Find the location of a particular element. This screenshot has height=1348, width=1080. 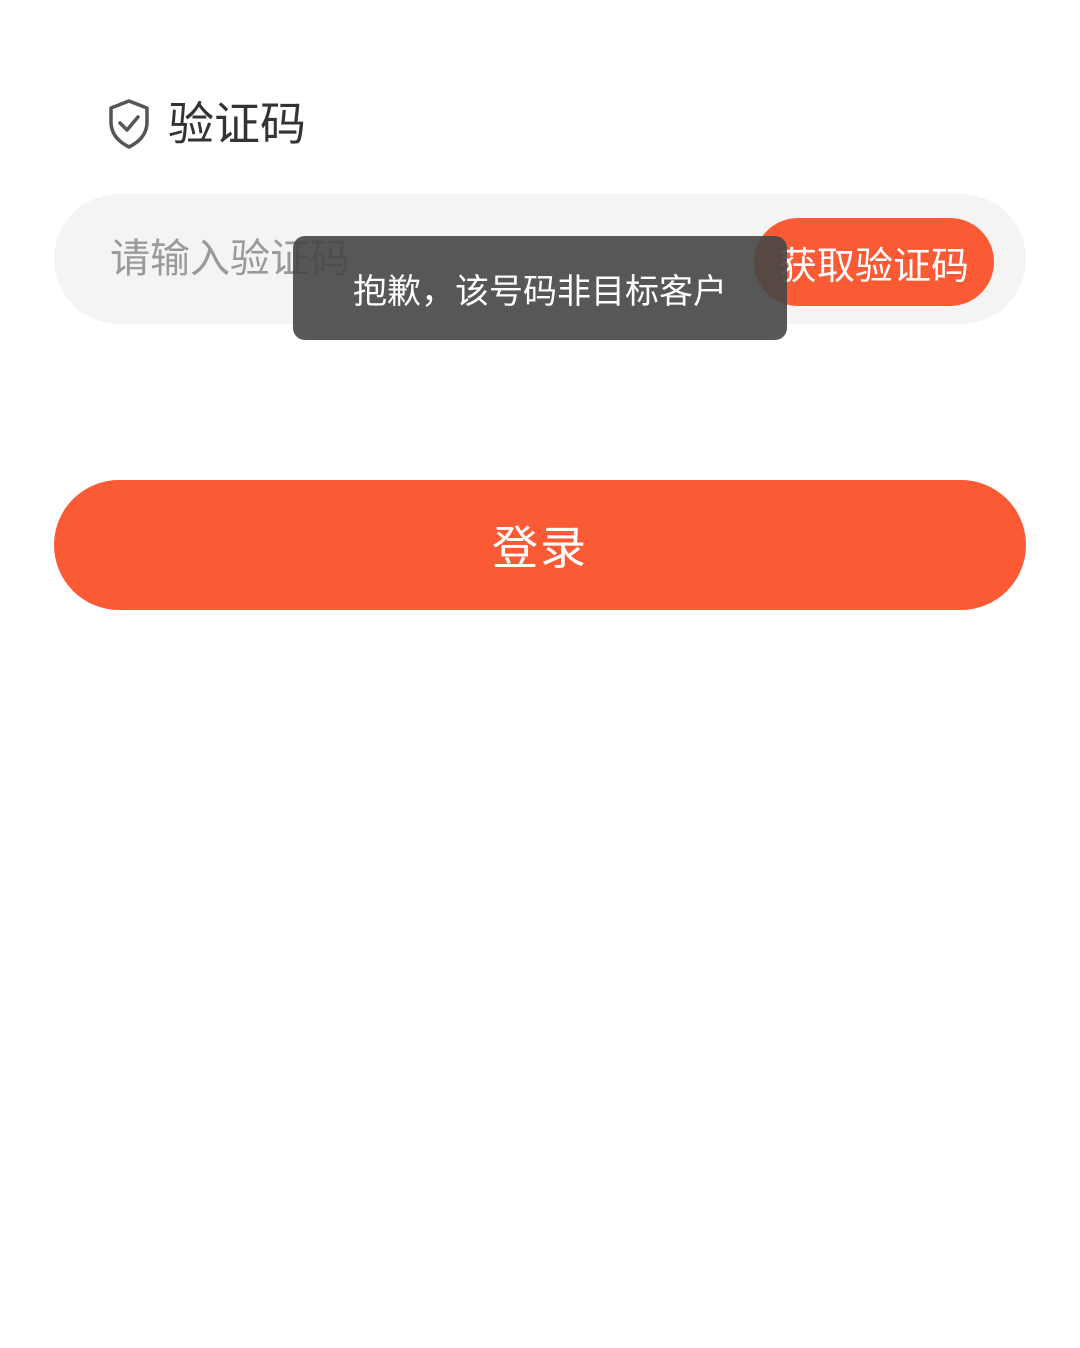

toast-message: 抱歉，该号码非目标客户 is located at coordinates (540, 288).